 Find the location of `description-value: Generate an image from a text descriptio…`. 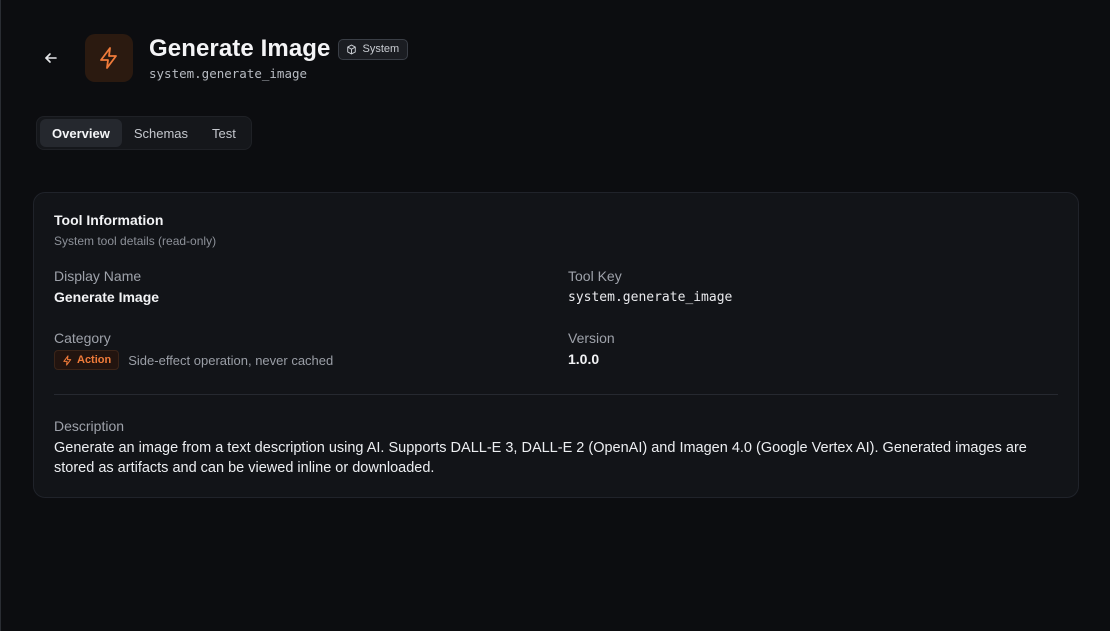

description-value: Generate an image from a text descriptio… is located at coordinates (540, 458).